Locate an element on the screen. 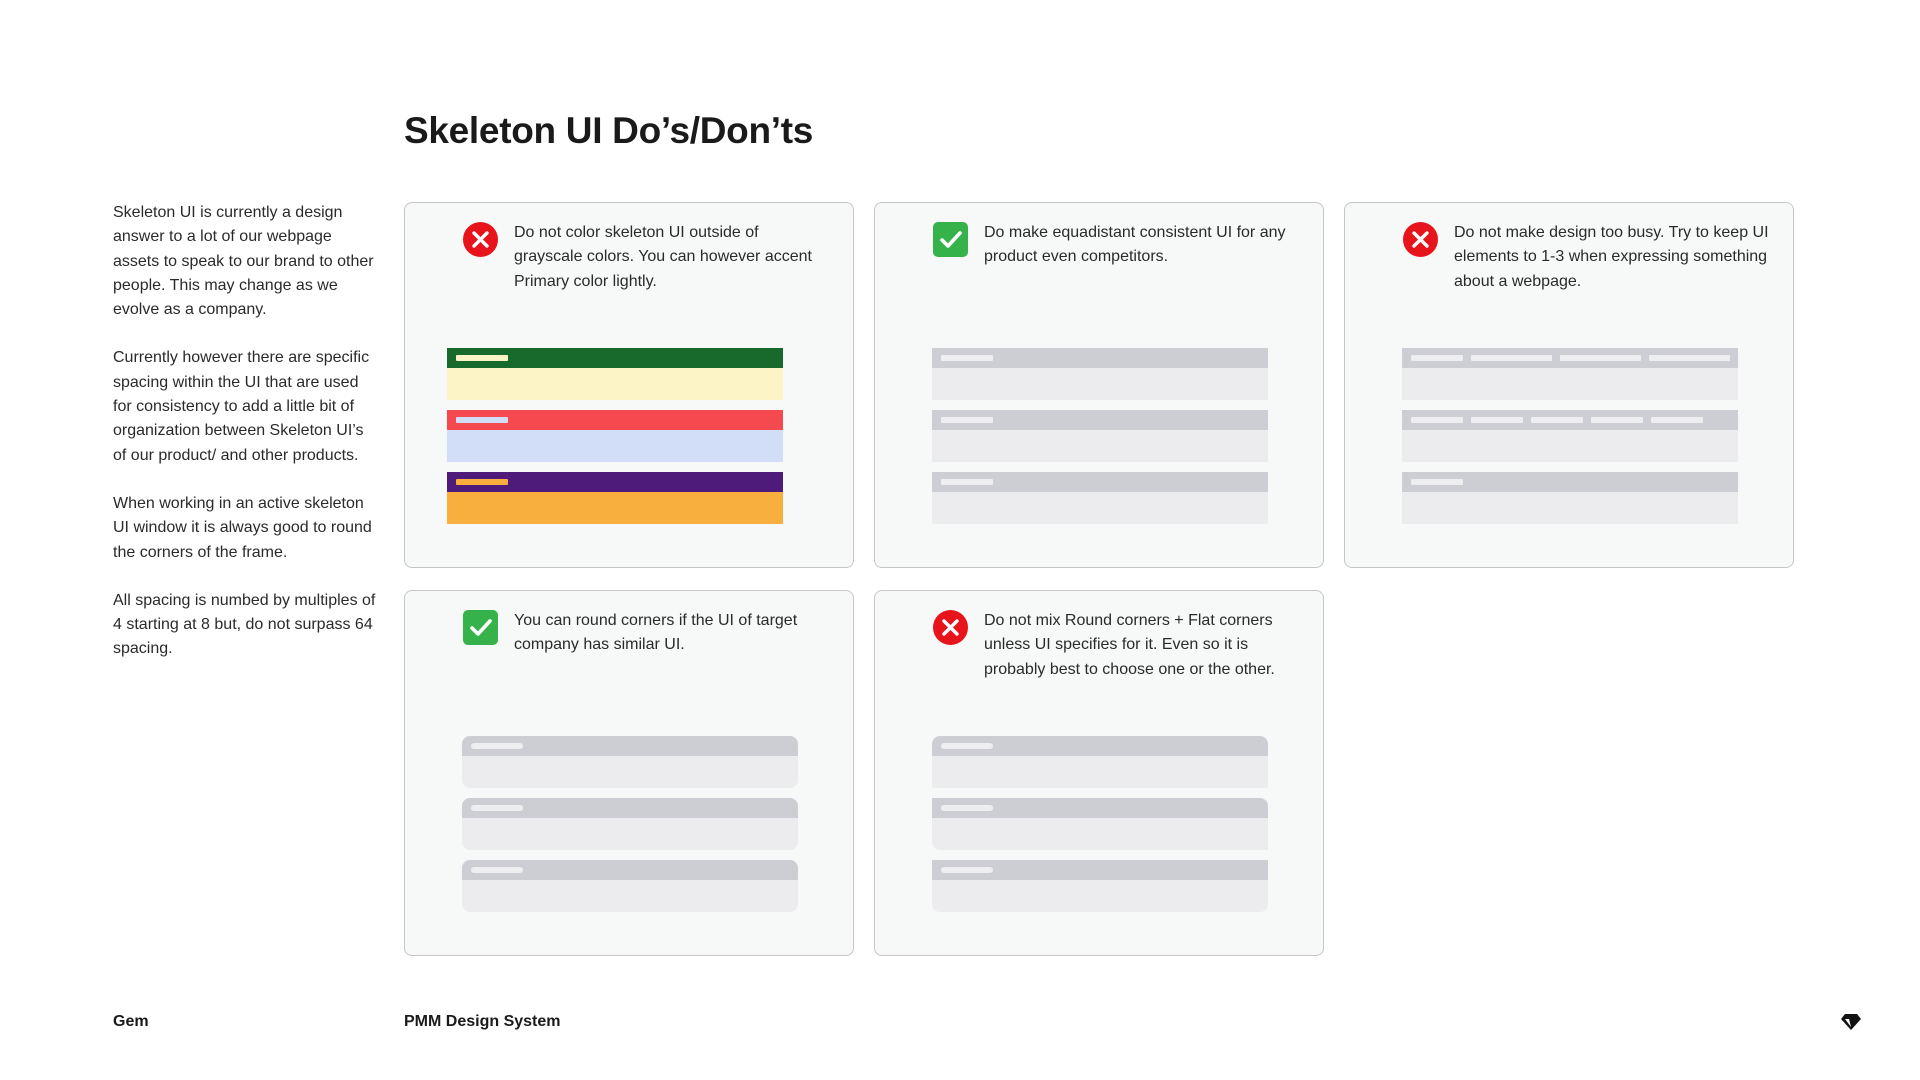 The height and width of the screenshot is (1080, 1920). skeleton-preview-consistent is located at coordinates (1100, 436).